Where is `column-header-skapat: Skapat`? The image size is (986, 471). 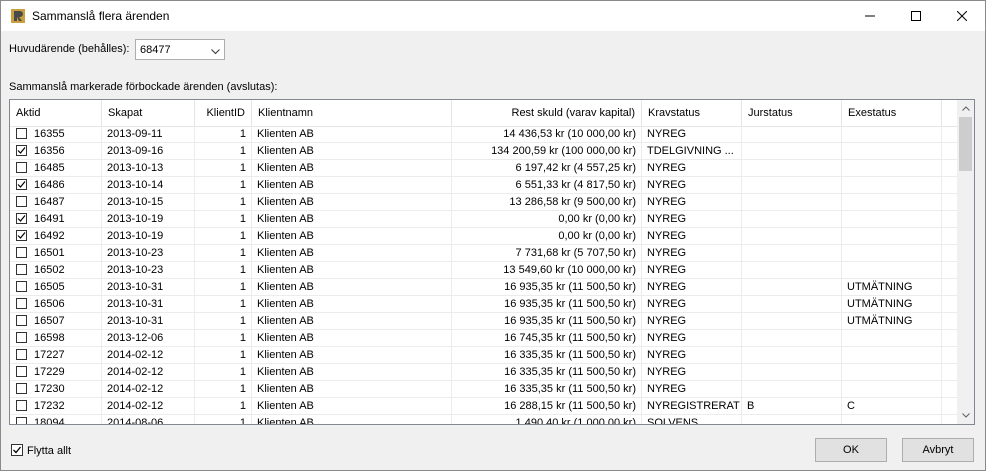 column-header-skapat: Skapat is located at coordinates (148, 113).